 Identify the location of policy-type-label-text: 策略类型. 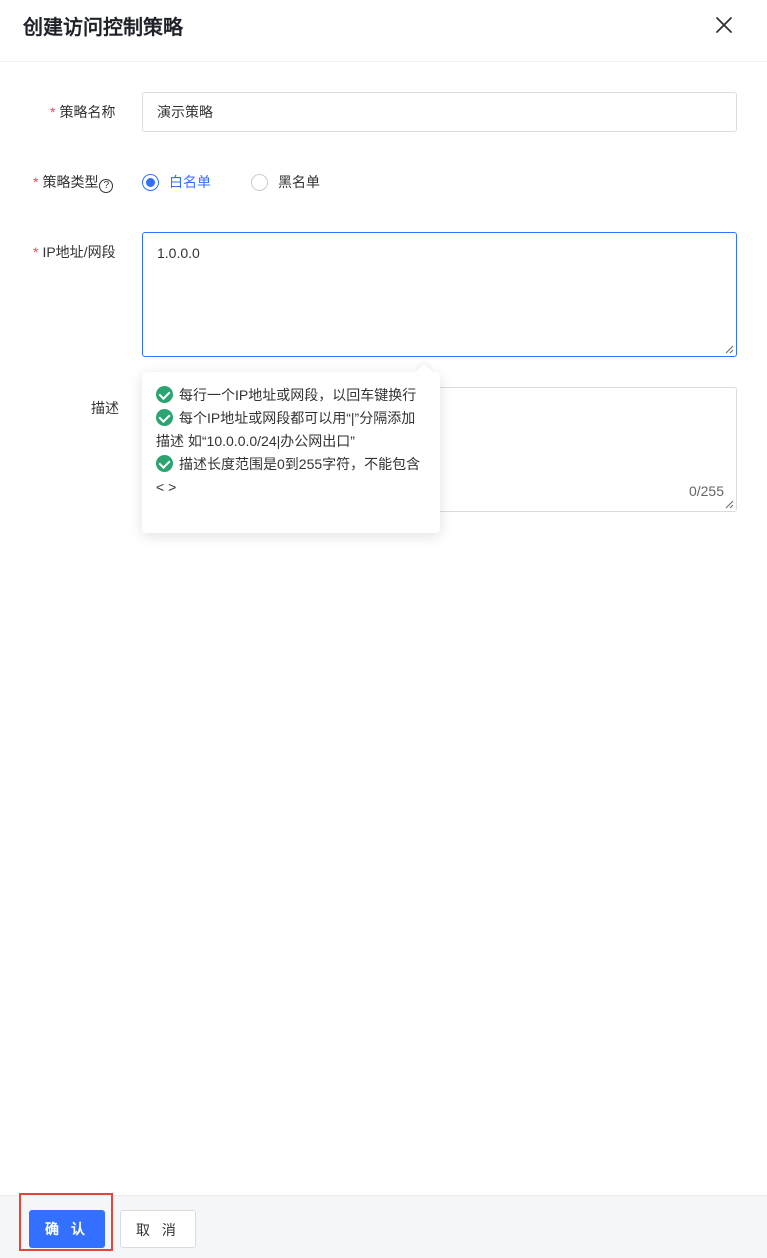
(70, 182).